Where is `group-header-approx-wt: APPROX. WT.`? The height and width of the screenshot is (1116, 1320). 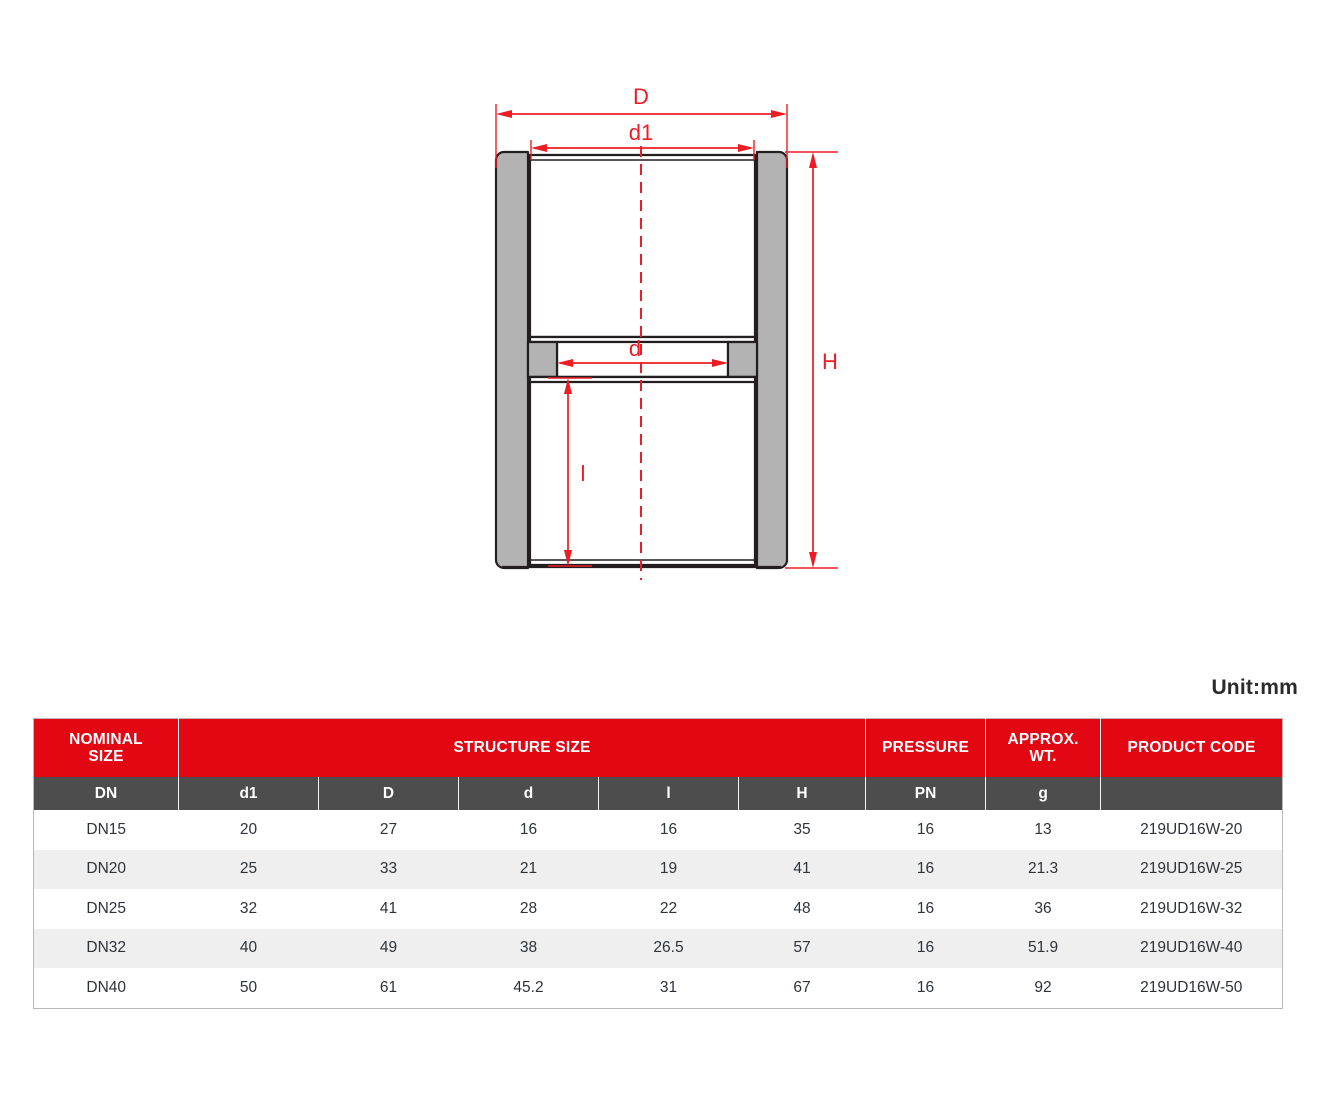
group-header-approx-wt: APPROX. WT. is located at coordinates (1043, 747).